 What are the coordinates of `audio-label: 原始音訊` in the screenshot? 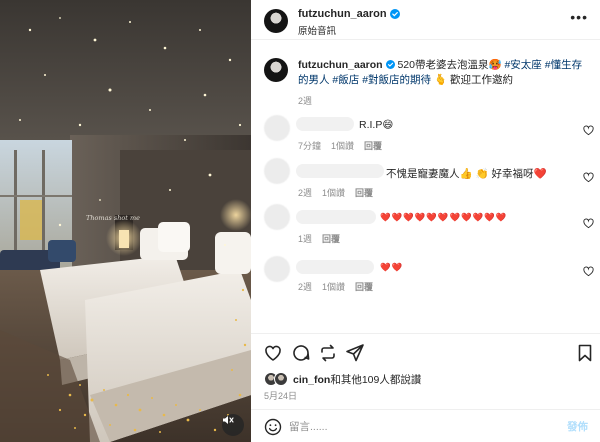 It's located at (317, 30).